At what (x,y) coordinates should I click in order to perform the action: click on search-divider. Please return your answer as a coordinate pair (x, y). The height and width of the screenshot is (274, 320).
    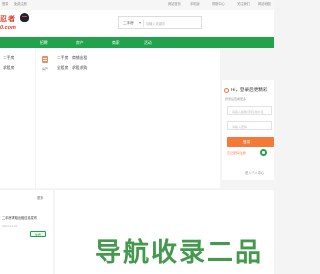
    Looking at the image, I should click on (143, 23).